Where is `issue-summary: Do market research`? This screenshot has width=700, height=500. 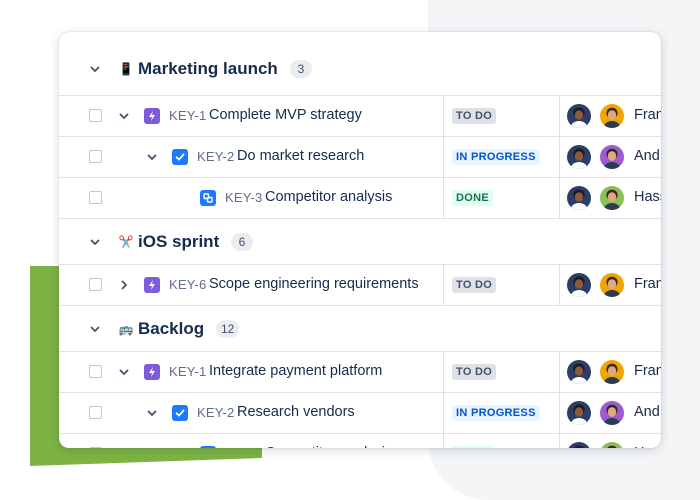
issue-summary: Do market research is located at coordinates (300, 156).